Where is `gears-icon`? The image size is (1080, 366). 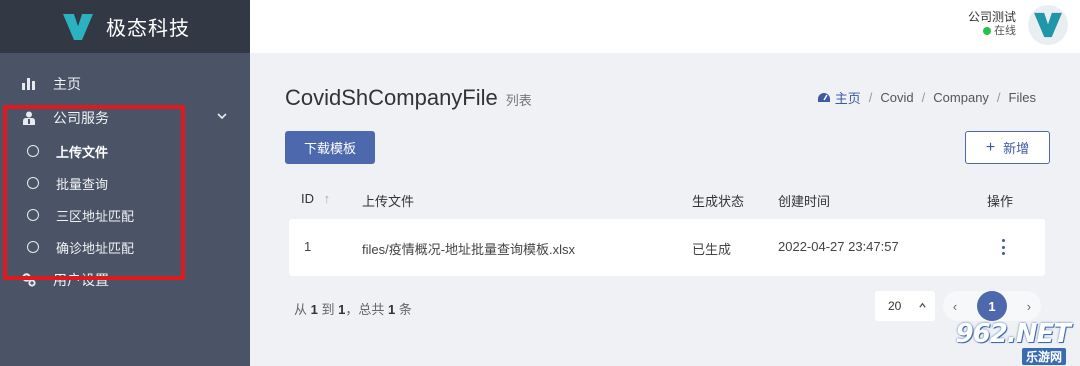 gears-icon is located at coordinates (29, 280).